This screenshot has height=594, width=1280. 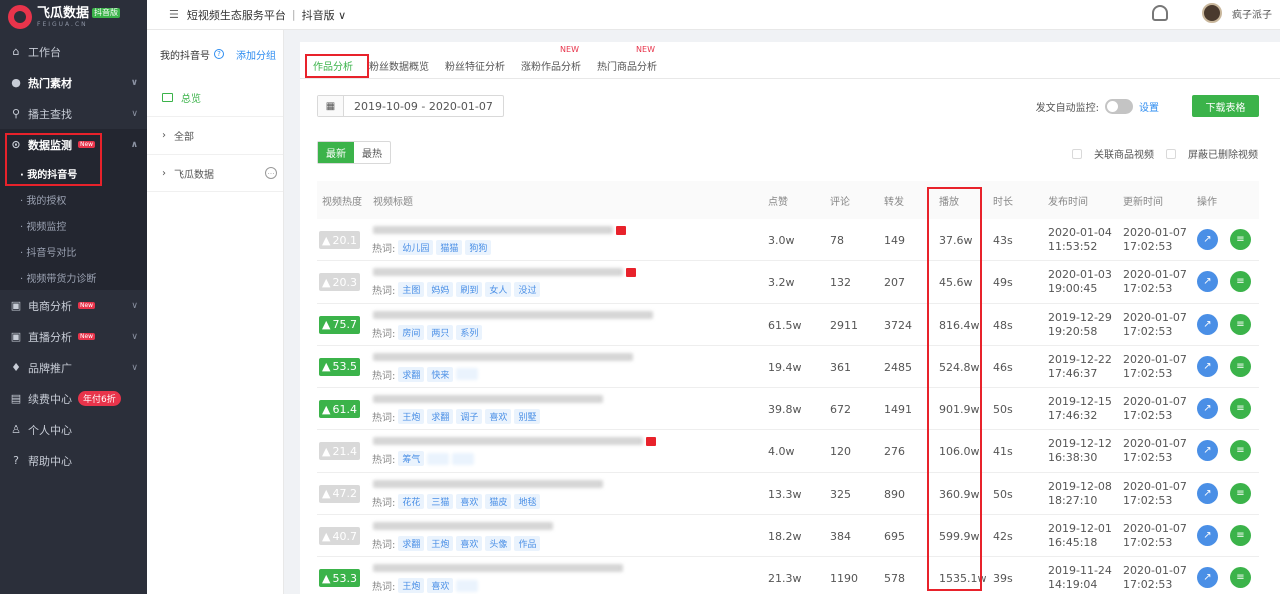 What do you see at coordinates (416, 247) in the screenshot?
I see `hot-word-tag: 幼儿园` at bounding box center [416, 247].